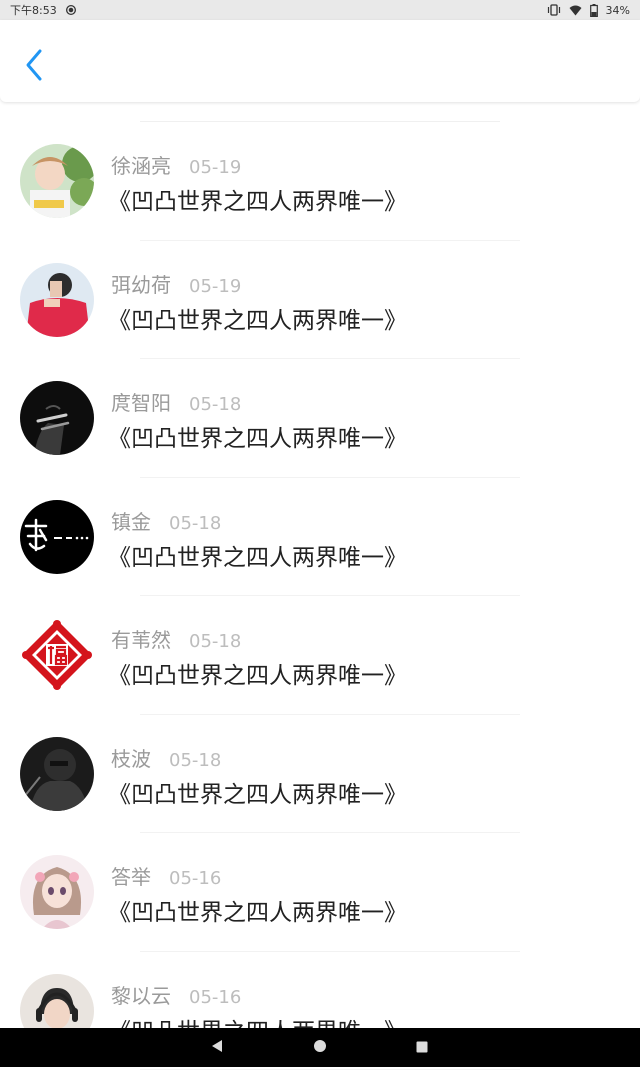  Describe the element at coordinates (320, 774) in the screenshot. I see `list-item: 枝波 05-18 《凹凸世界之四人两界唯一》` at that location.